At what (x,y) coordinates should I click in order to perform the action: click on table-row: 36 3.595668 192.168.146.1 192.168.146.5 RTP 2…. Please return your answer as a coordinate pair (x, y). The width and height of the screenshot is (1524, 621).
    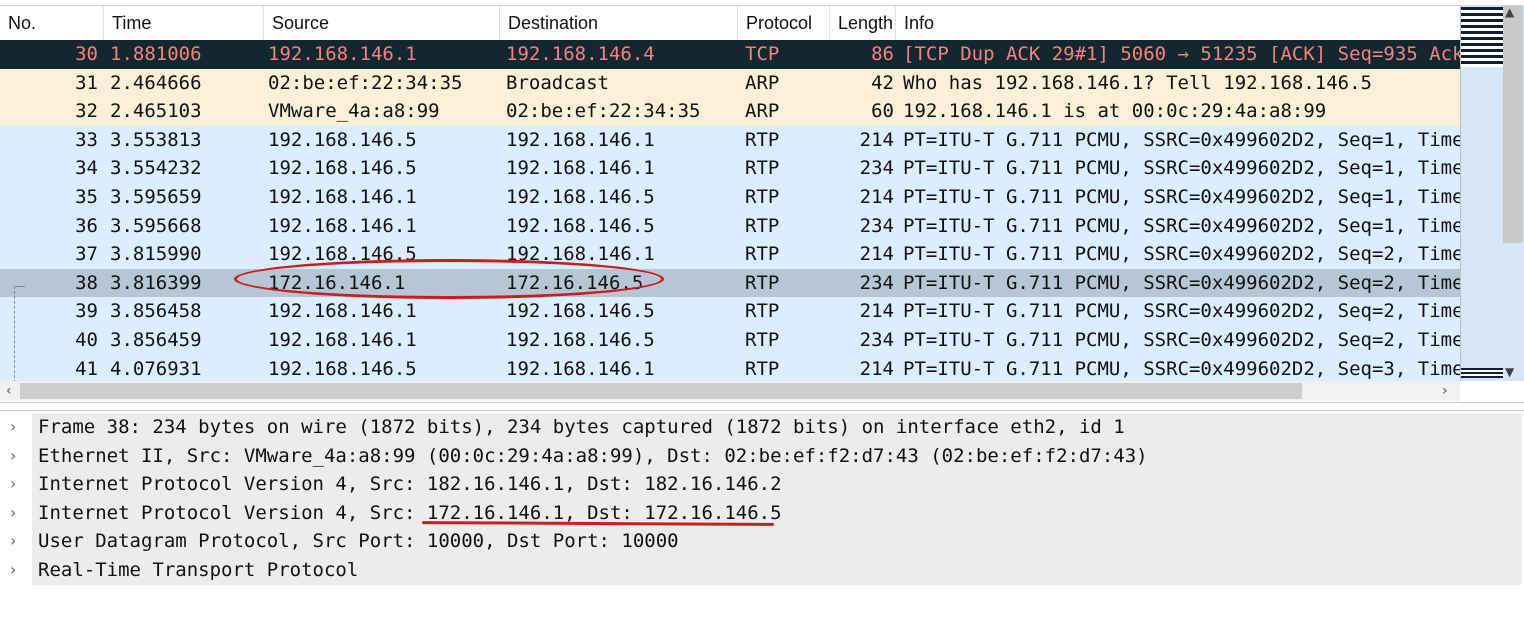
    Looking at the image, I should click on (730, 226).